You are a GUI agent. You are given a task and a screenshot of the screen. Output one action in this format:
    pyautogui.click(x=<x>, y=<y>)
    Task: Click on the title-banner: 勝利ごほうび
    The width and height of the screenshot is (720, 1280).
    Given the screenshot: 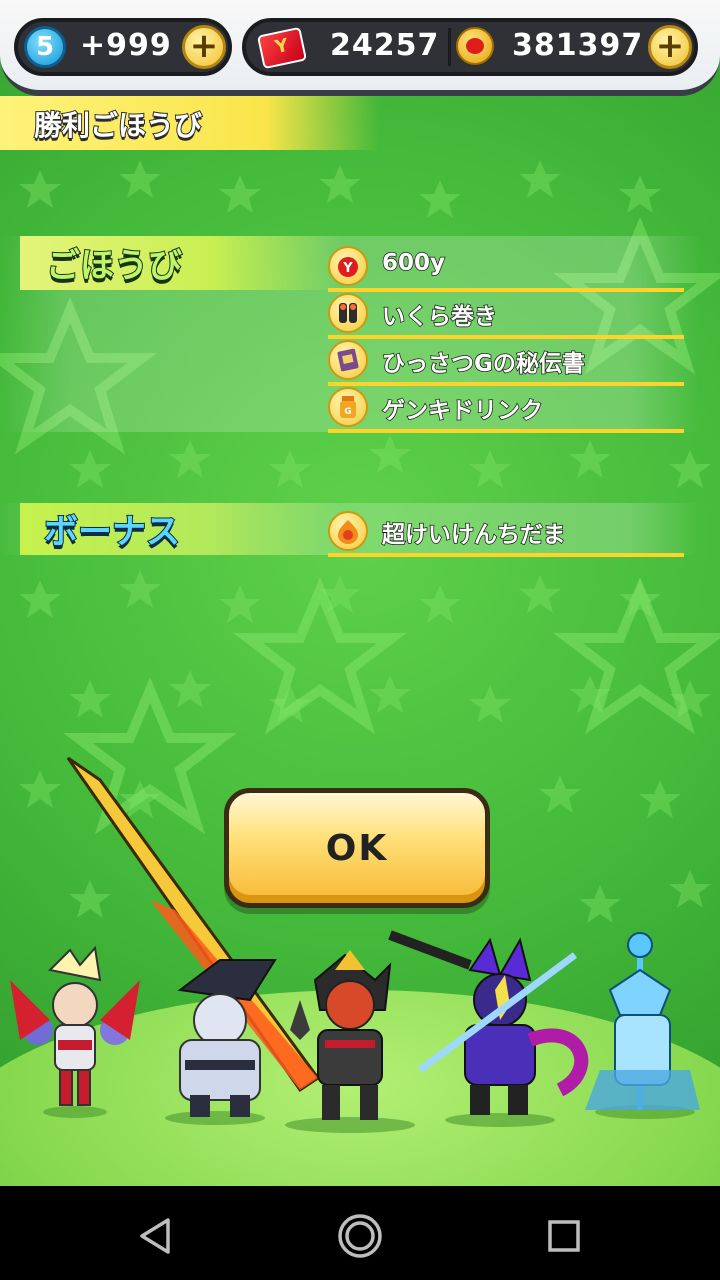 What is the action you would take?
    pyautogui.click(x=190, y=123)
    